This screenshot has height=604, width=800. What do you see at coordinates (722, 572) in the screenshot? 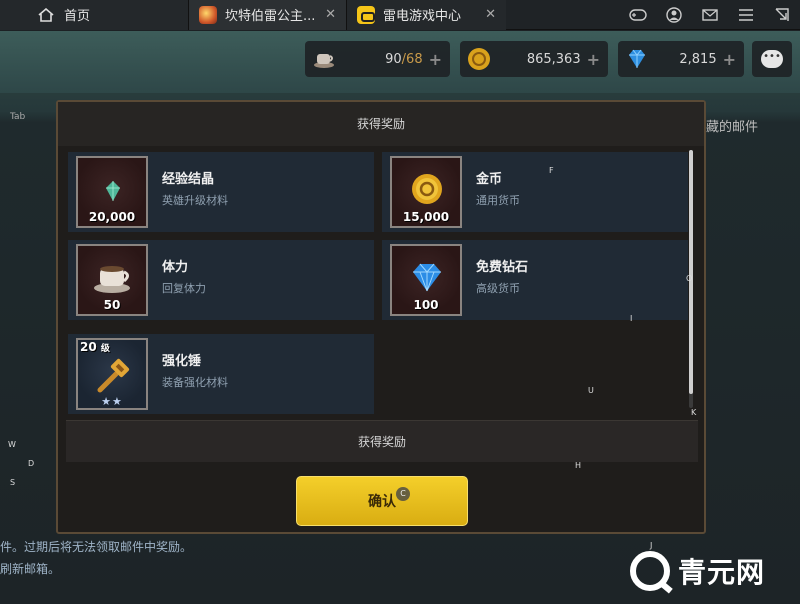
I see `watermark-text: 青元网` at bounding box center [722, 572].